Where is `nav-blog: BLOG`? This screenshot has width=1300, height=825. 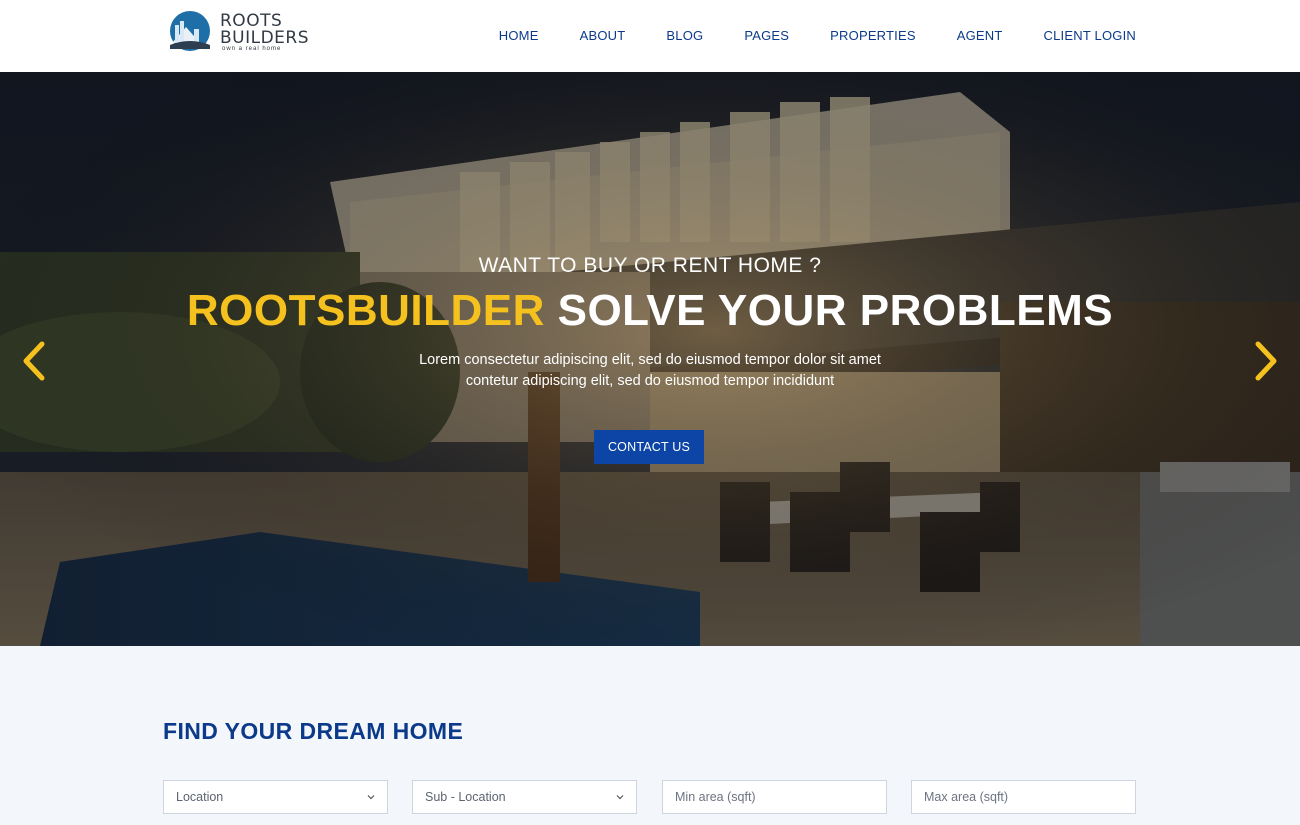 nav-blog: BLOG is located at coordinates (684, 35).